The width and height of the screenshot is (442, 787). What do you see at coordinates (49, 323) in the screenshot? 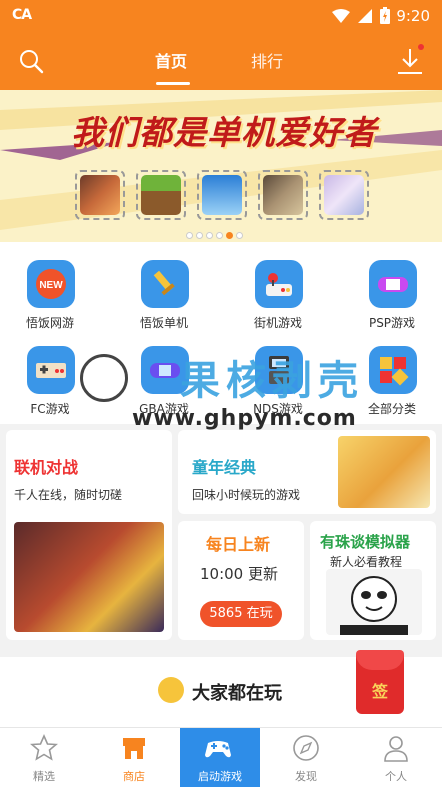
I see `category-label: 悟饭网游` at bounding box center [49, 323].